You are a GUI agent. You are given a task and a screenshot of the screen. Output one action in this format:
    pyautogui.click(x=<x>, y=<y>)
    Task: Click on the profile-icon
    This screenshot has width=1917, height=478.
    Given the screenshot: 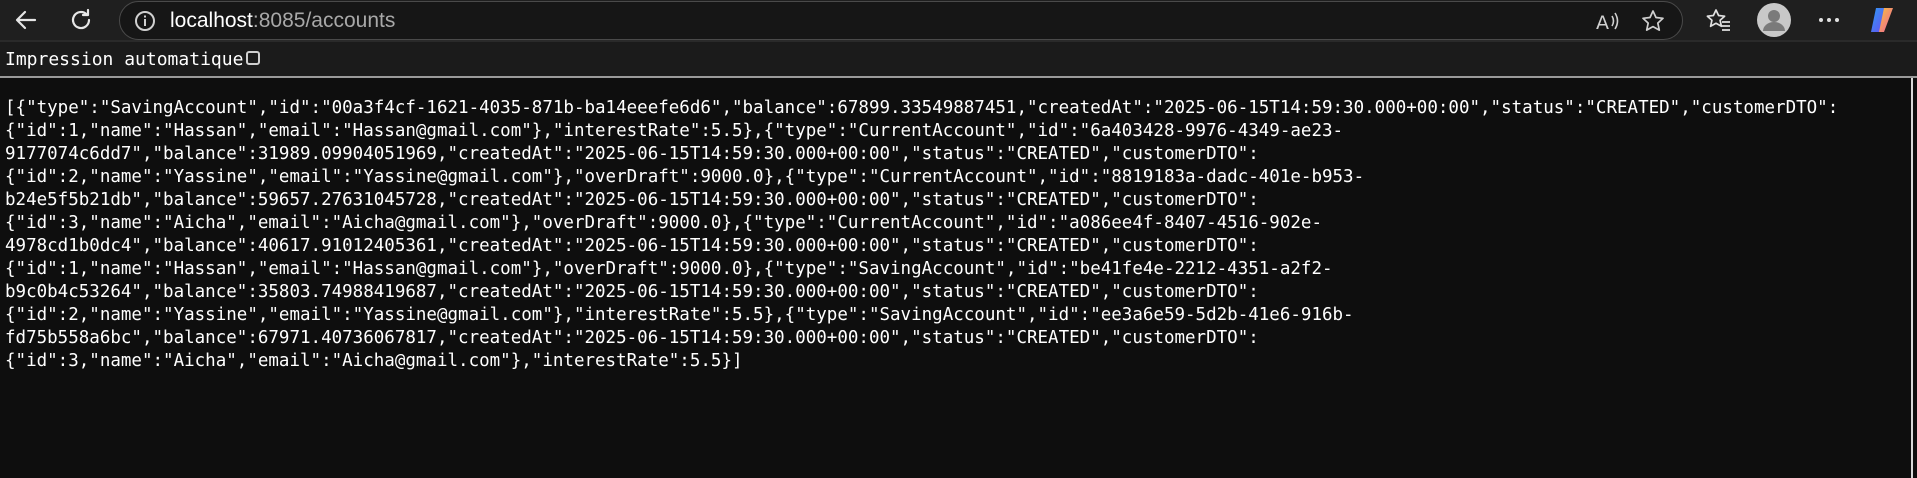 What is the action you would take?
    pyautogui.click(x=1774, y=20)
    